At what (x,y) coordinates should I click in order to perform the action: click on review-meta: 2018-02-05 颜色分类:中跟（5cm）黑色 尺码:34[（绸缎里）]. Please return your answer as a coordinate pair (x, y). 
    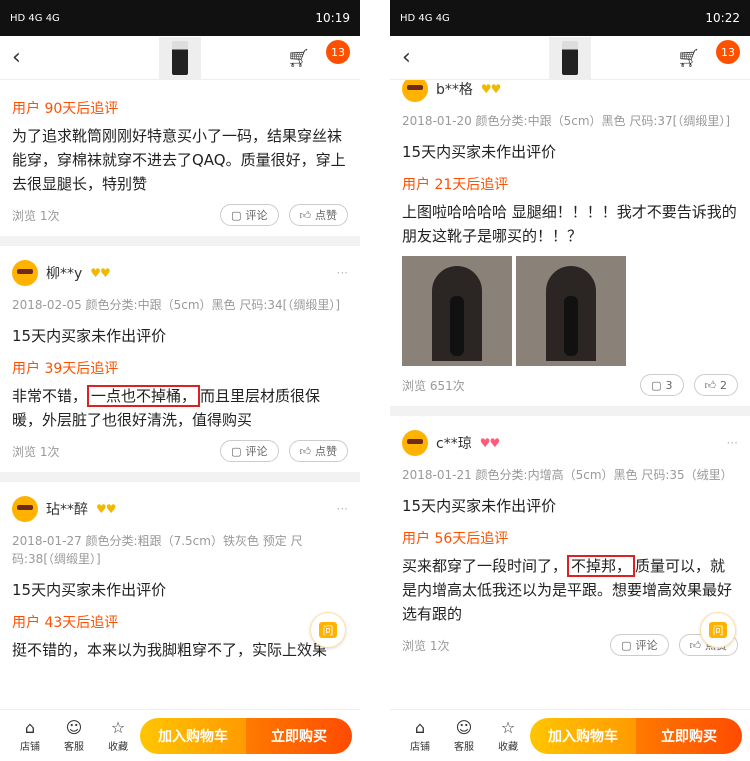
    Looking at the image, I should click on (176, 305).